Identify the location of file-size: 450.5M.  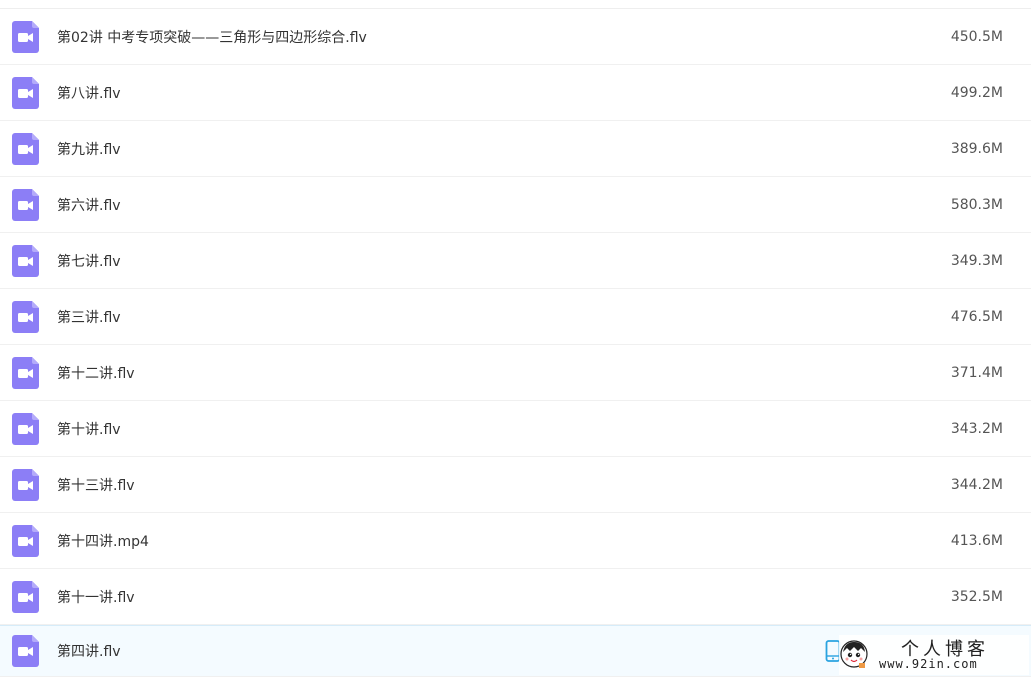
(976, 36).